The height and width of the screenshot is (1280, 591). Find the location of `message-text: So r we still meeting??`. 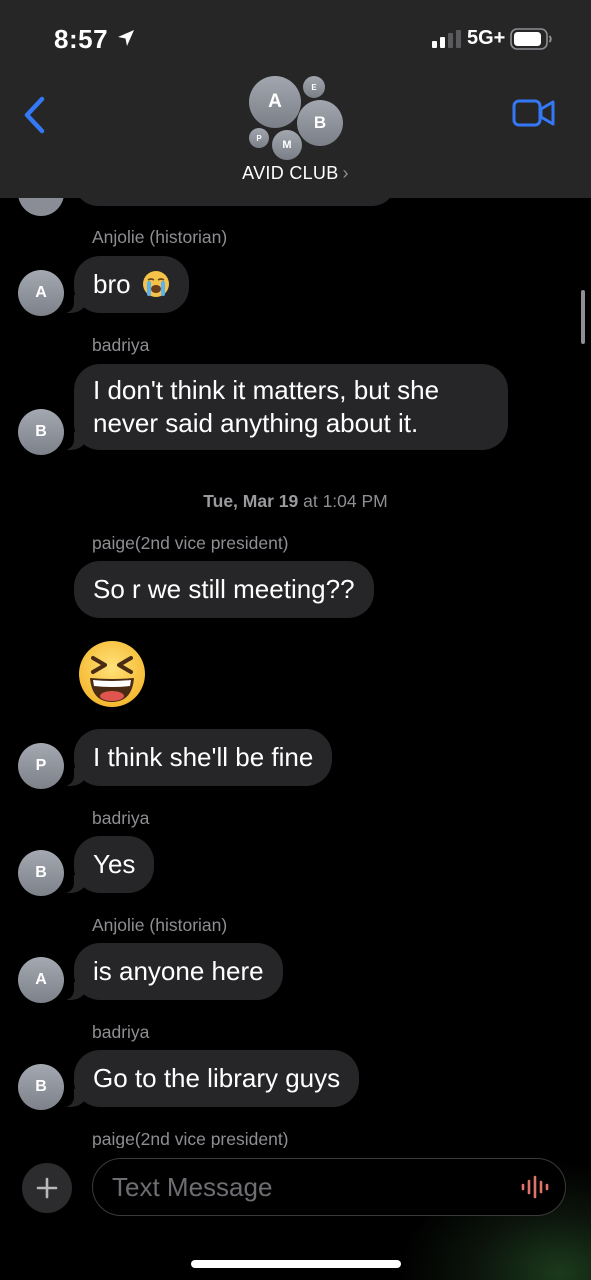

message-text: So r we still meeting?? is located at coordinates (224, 589).